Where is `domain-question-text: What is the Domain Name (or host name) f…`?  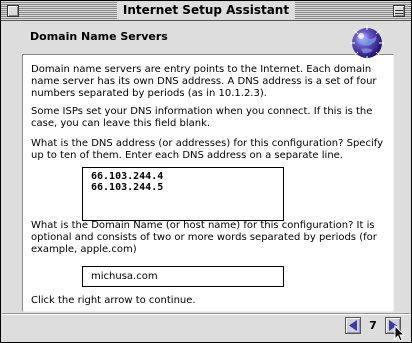
domain-question-text: What is the Domain Name (or host name) f… is located at coordinates (204, 237).